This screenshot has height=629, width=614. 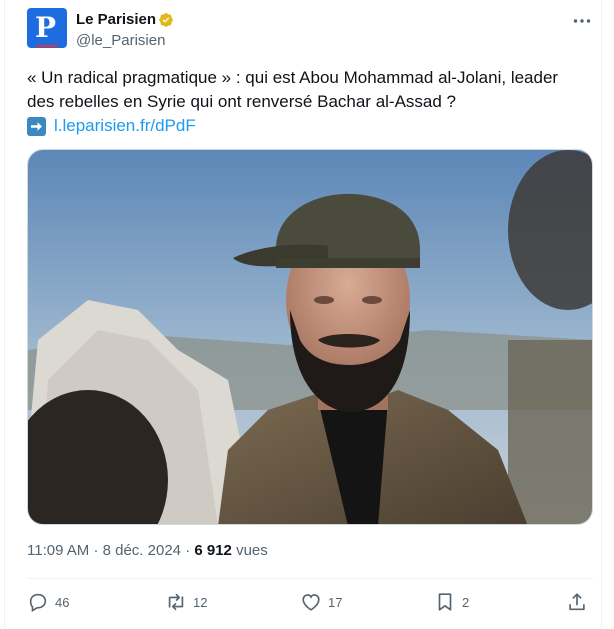 What do you see at coordinates (47, 46) in the screenshot?
I see `avatar-underline` at bounding box center [47, 46].